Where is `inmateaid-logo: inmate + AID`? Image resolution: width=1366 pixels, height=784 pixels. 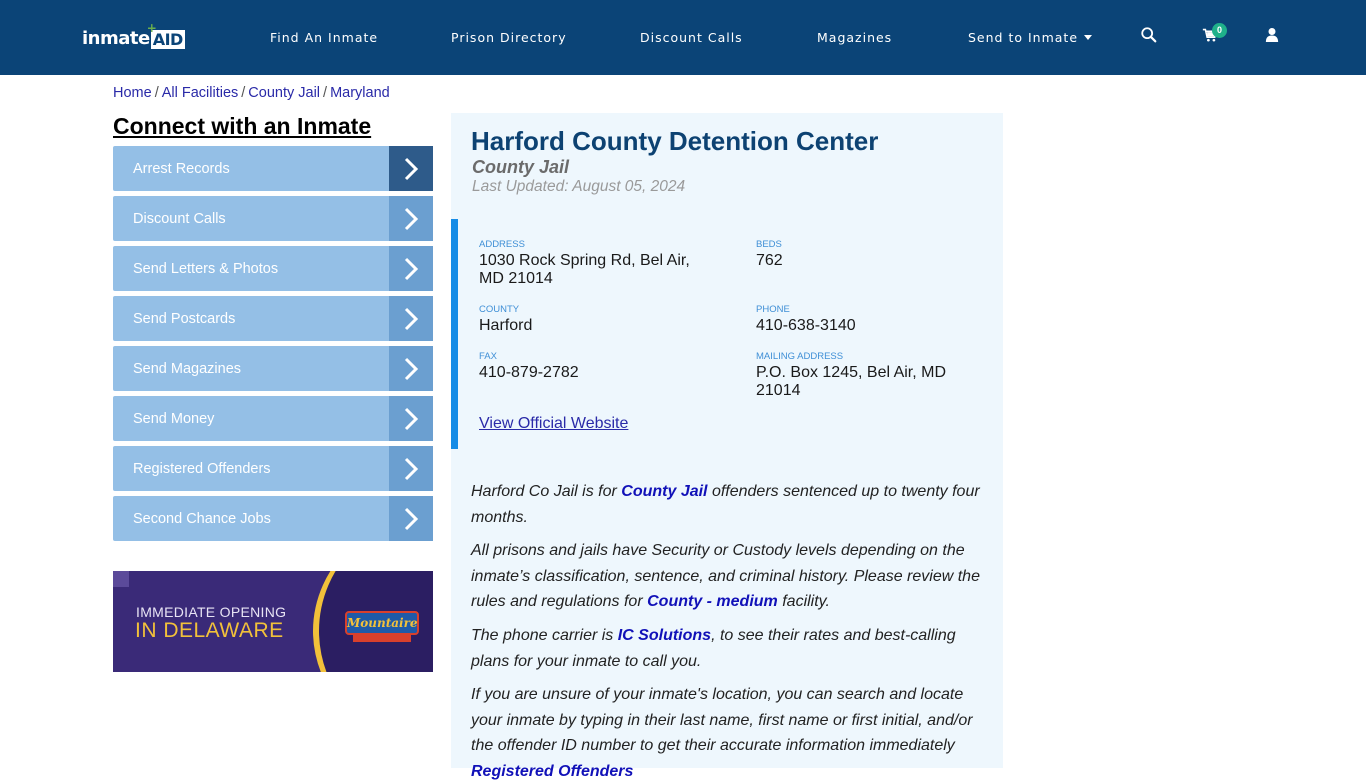
inmateaid-logo: inmate + AID is located at coordinates (133, 36).